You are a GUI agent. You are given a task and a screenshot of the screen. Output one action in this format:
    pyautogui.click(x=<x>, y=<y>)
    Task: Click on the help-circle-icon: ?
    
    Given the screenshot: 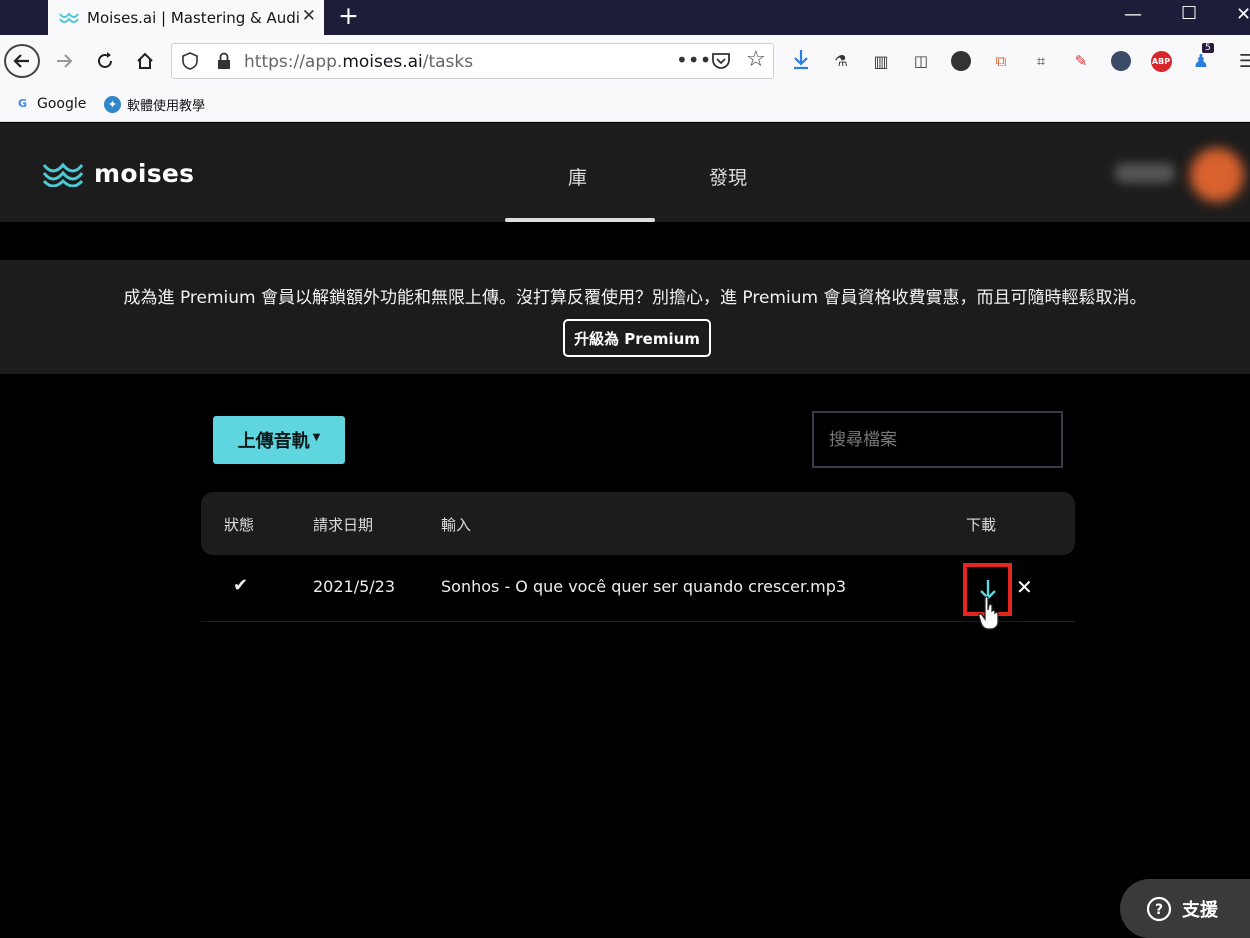 What is the action you would take?
    pyautogui.click(x=1159, y=908)
    